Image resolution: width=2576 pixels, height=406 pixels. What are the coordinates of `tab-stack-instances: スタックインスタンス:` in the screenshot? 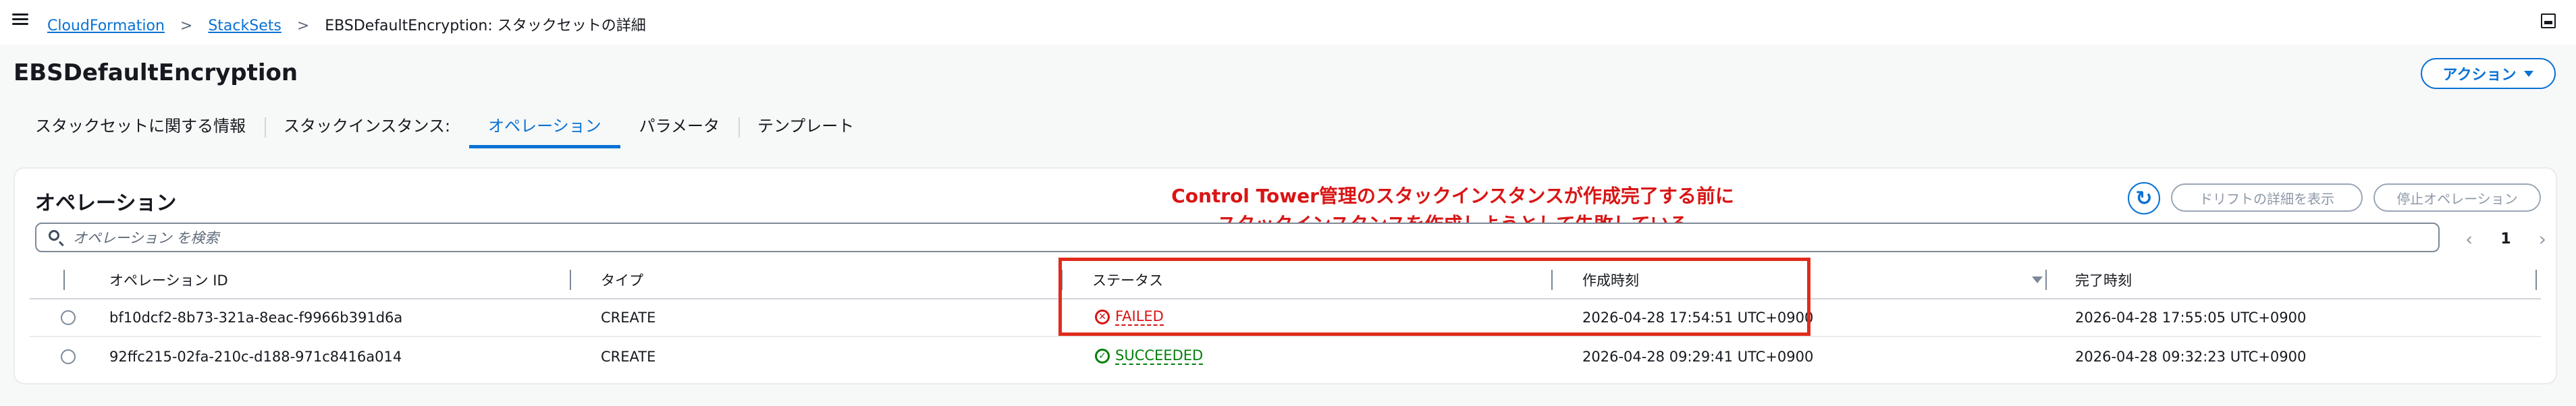 It's located at (367, 128).